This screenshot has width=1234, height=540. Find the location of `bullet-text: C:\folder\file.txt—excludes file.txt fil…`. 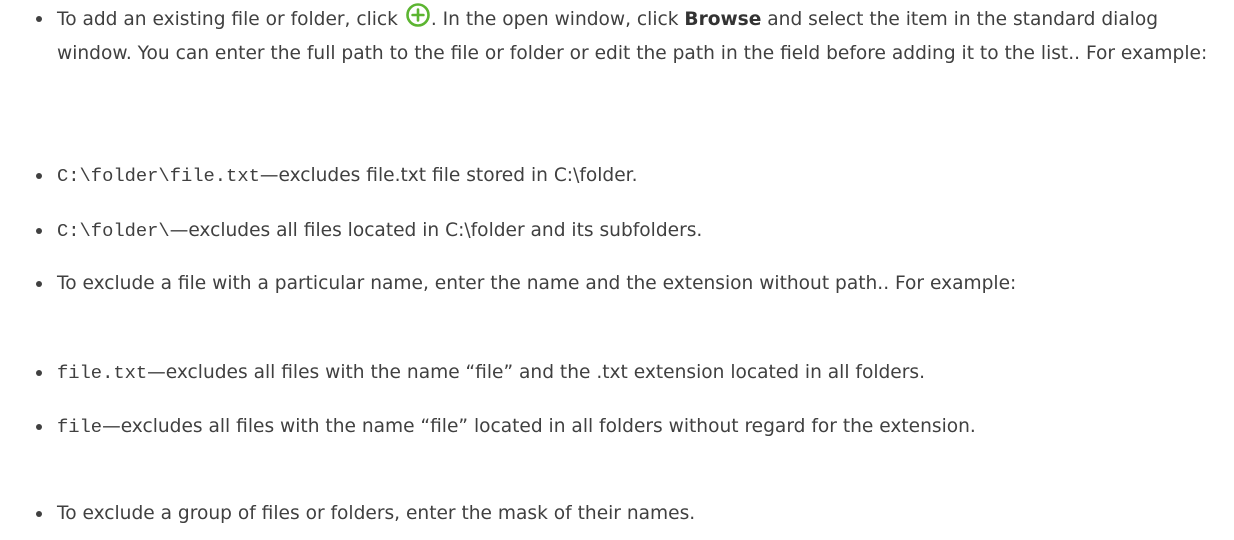

bullet-text: C:\folder\file.txt—excludes file.txt fil… is located at coordinates (635, 176).